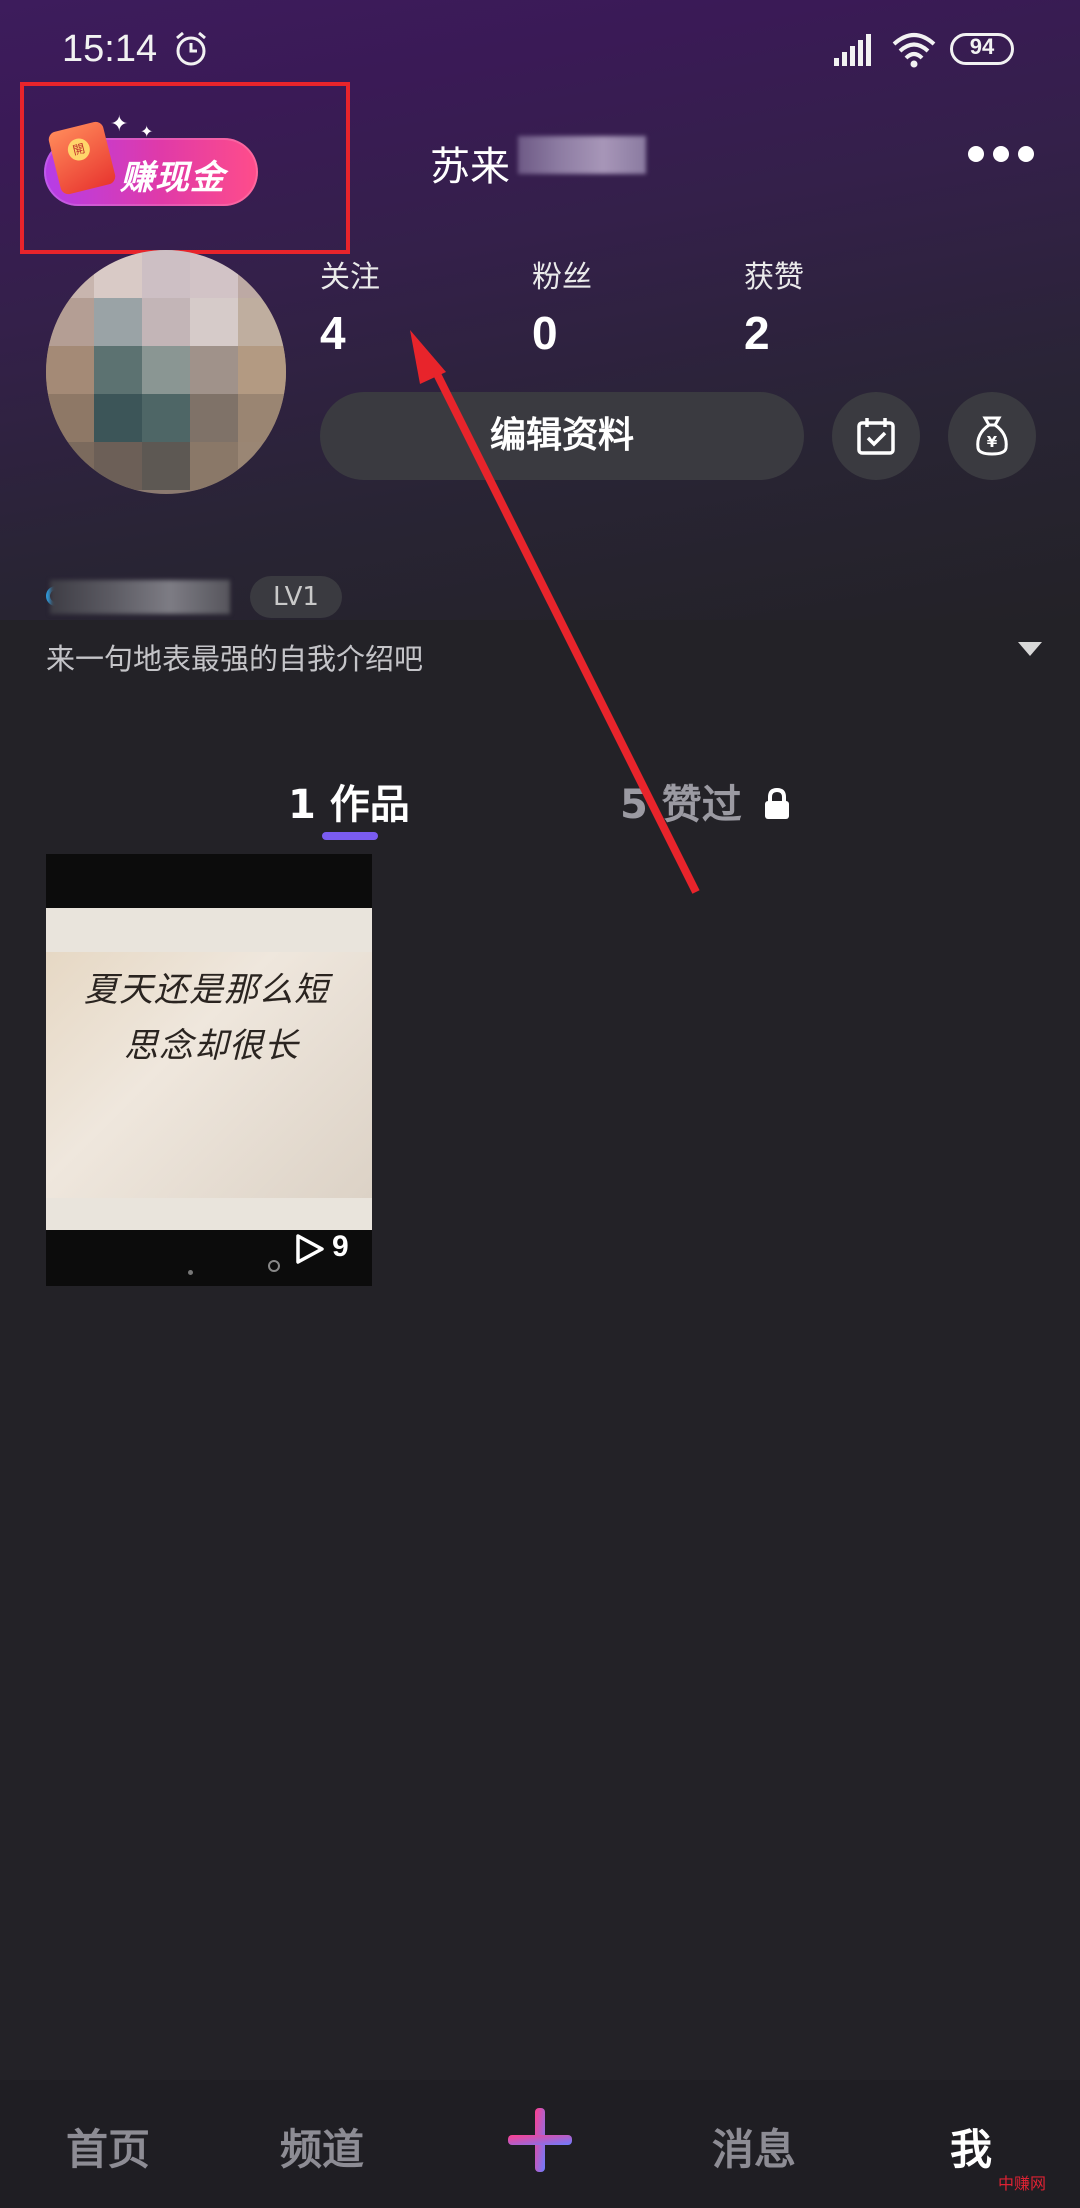  I want to click on alarm-icon, so click(191, 48).